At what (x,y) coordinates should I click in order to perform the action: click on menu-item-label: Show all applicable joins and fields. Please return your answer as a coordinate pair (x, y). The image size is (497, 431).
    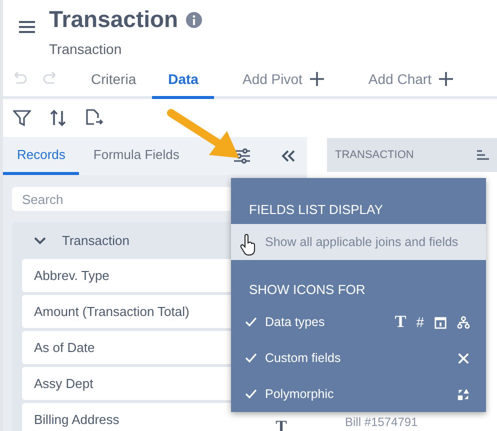
    Looking at the image, I should click on (362, 242).